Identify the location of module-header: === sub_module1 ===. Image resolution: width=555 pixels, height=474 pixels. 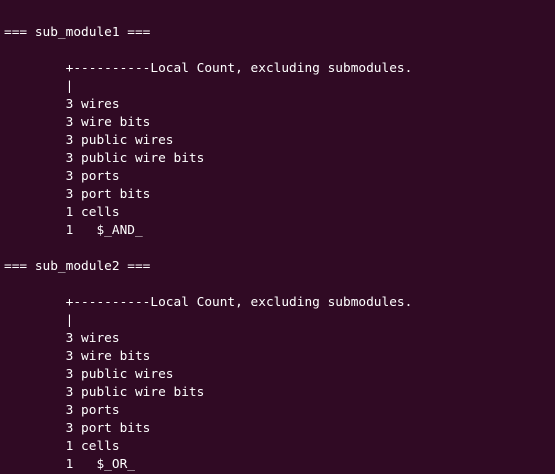
(77, 32).